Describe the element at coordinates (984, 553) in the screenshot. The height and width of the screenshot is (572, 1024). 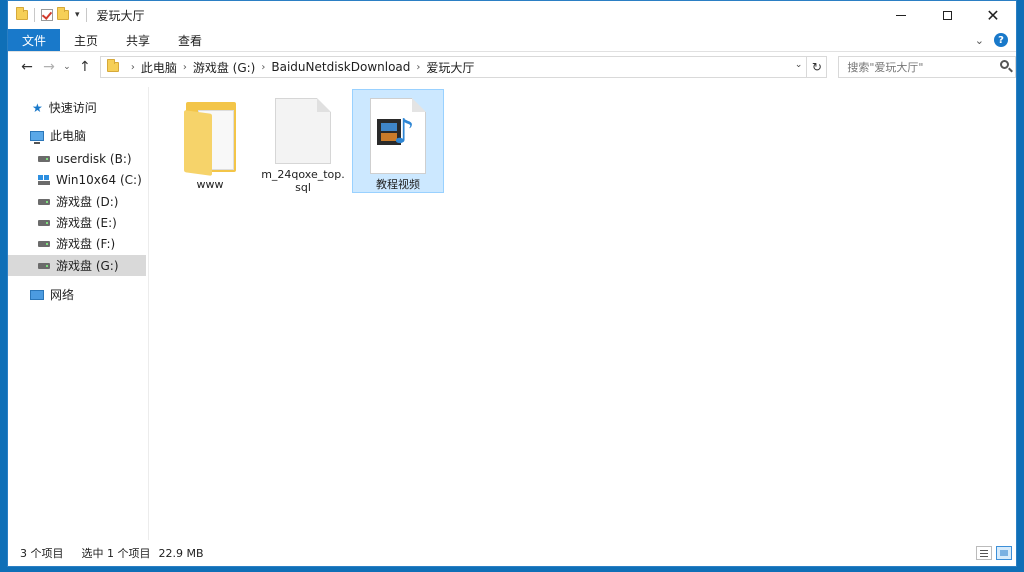
I see `details-view-button` at that location.